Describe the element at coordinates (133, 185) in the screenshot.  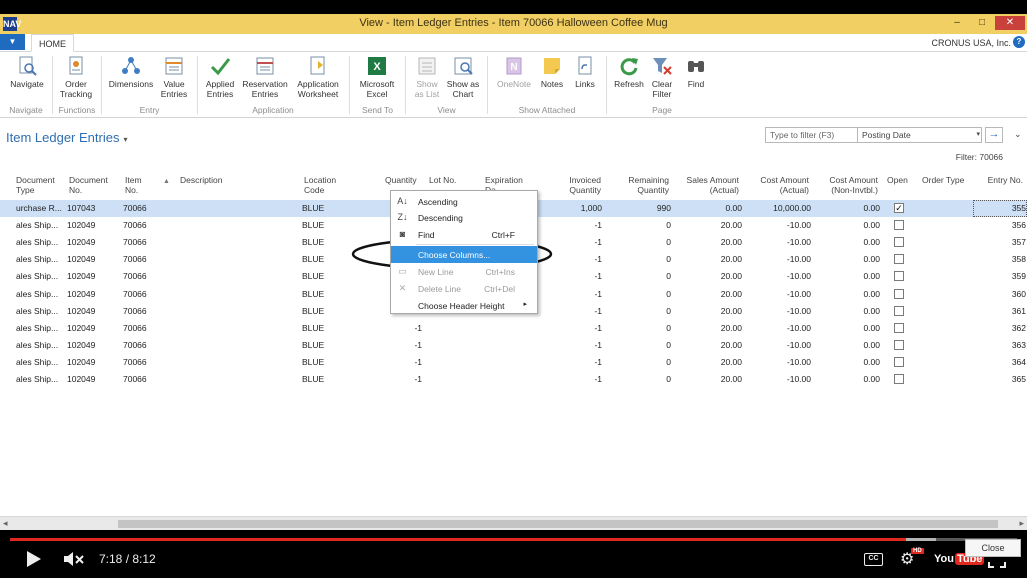
I see `col-item-no: Item No.` at that location.